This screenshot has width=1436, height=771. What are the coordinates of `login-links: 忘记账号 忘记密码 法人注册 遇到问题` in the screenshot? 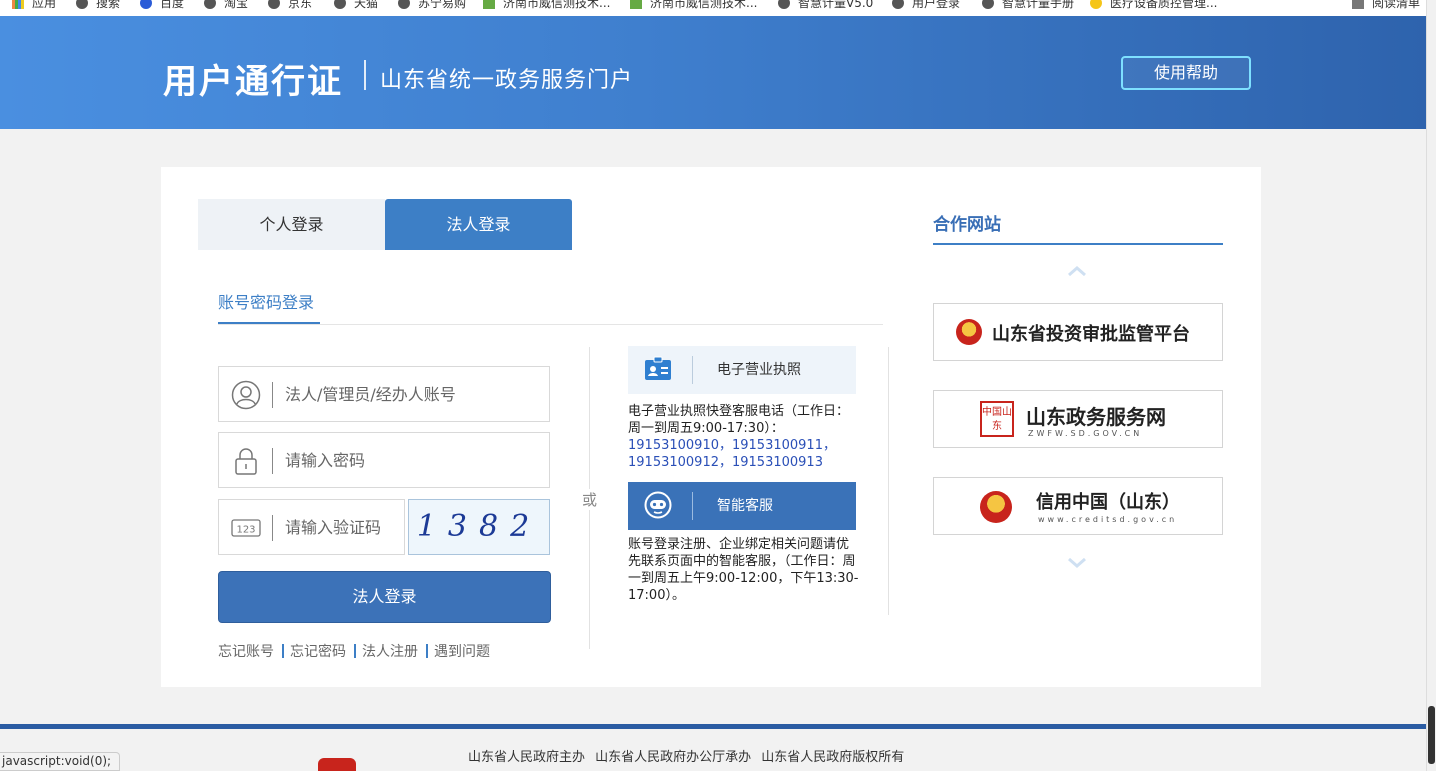 It's located at (354, 651).